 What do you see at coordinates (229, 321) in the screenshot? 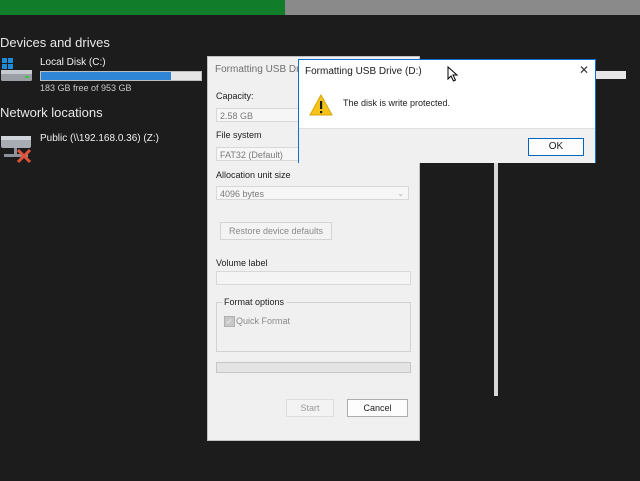
I see `quick-format-checkbox: ✓` at bounding box center [229, 321].